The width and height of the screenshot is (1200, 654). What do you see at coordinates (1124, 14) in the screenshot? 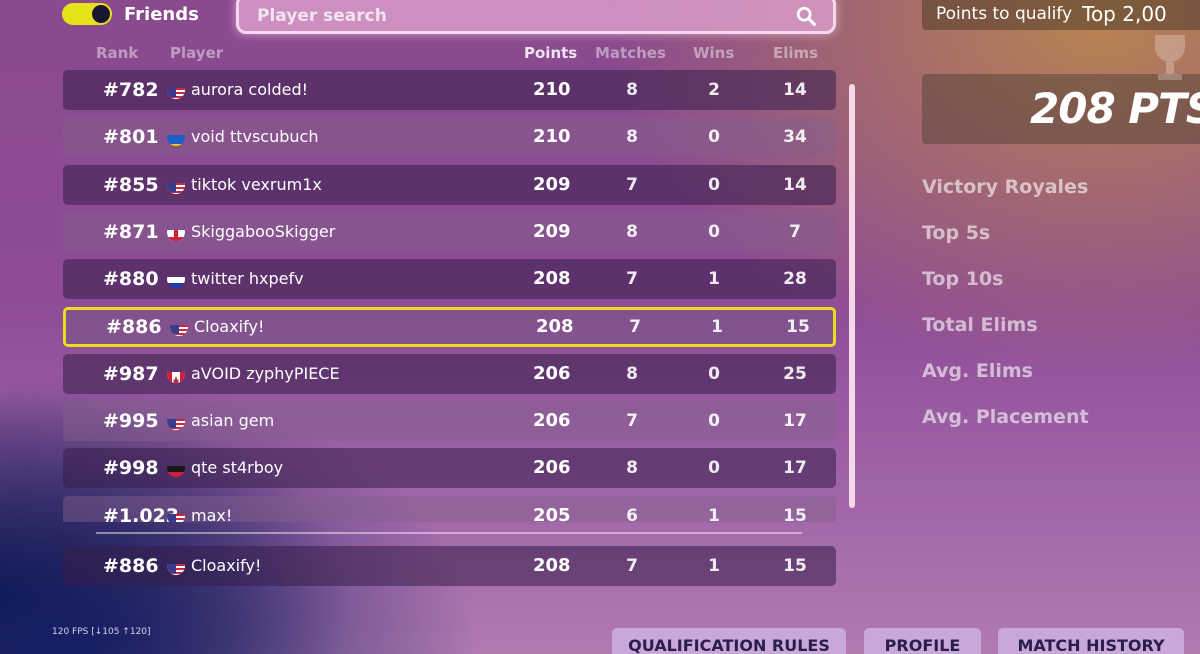
I see `qualify-value: Top 2,00` at bounding box center [1124, 14].